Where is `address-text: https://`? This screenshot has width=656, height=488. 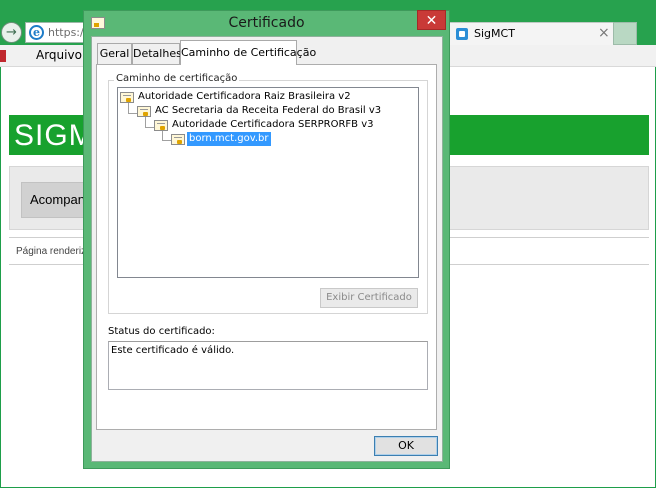
address-text: https:// is located at coordinates (68, 32).